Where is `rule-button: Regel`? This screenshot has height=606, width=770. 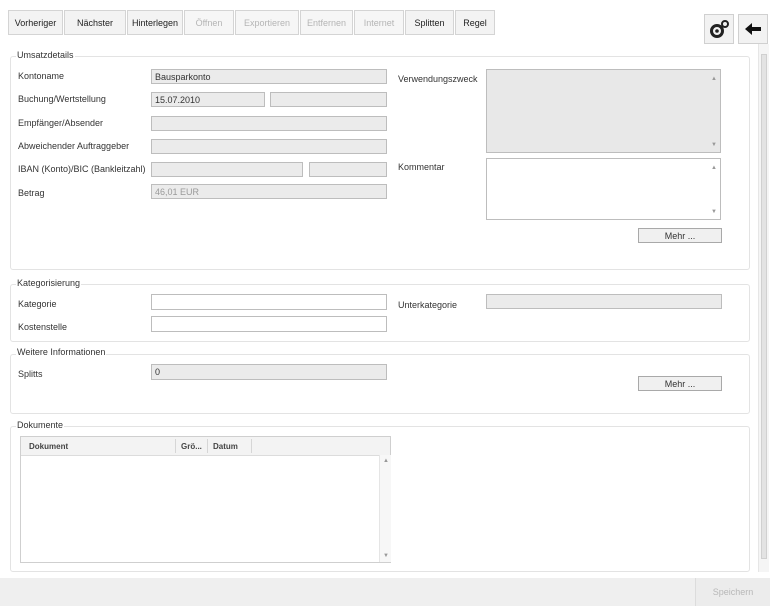
rule-button: Regel is located at coordinates (475, 22).